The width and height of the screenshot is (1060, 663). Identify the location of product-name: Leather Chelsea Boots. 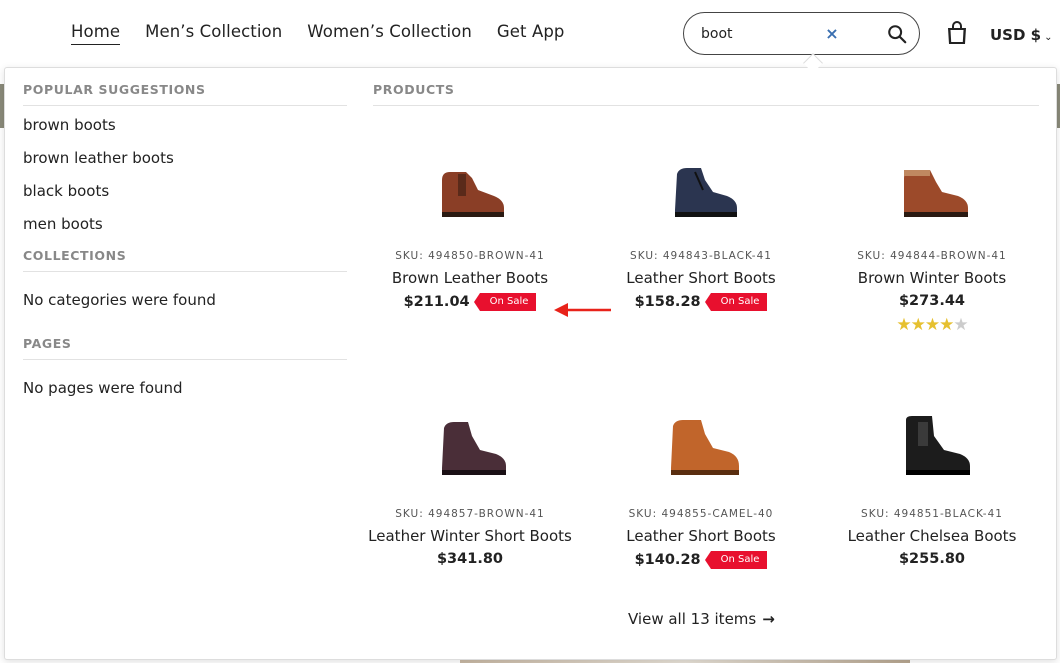
(932, 536).